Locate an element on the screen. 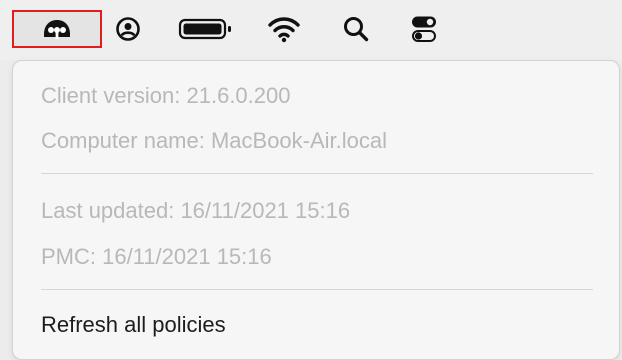 Image resolution: width=622 pixels, height=360 pixels. control-center-icon is located at coordinates (424, 29).